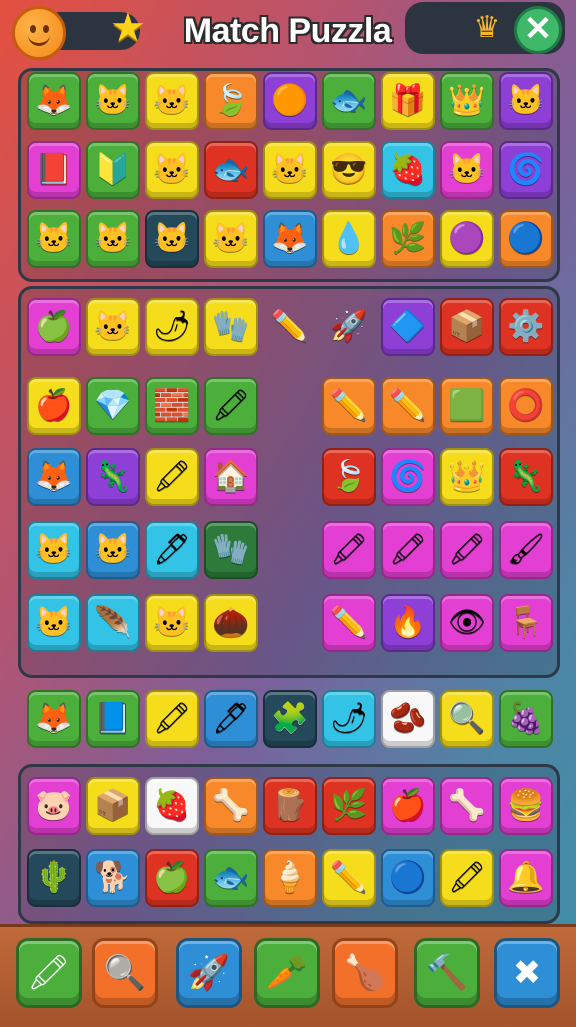  I want to click on tile-box-icon: 🎁, so click(408, 101).